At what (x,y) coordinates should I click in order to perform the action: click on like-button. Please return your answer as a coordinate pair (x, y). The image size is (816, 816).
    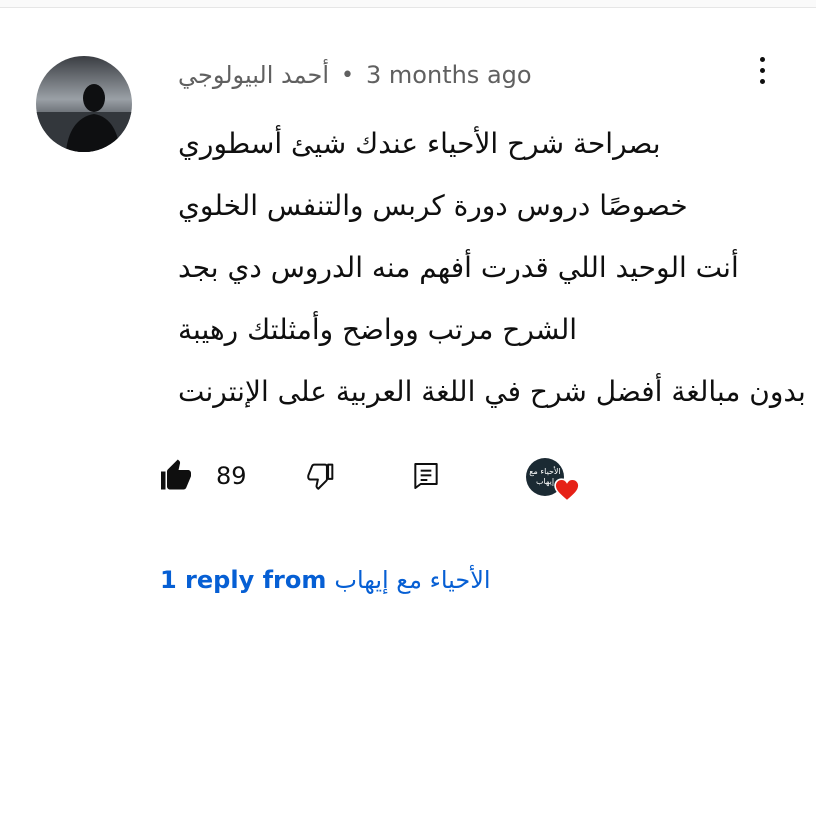
    Looking at the image, I should click on (176, 476).